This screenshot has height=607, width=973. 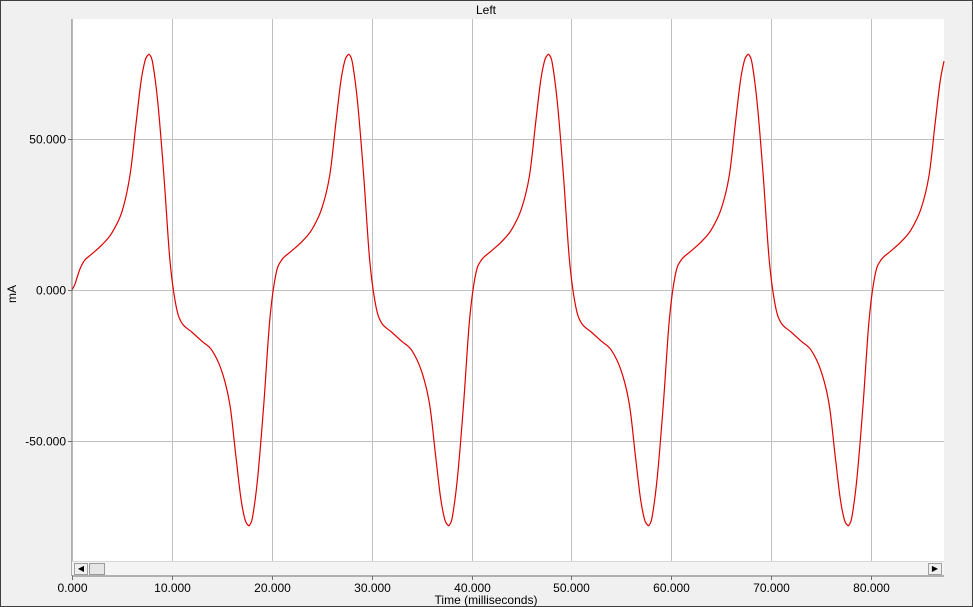 I want to click on horizontal-scrollbar: ◀ ▶, so click(x=508, y=568).